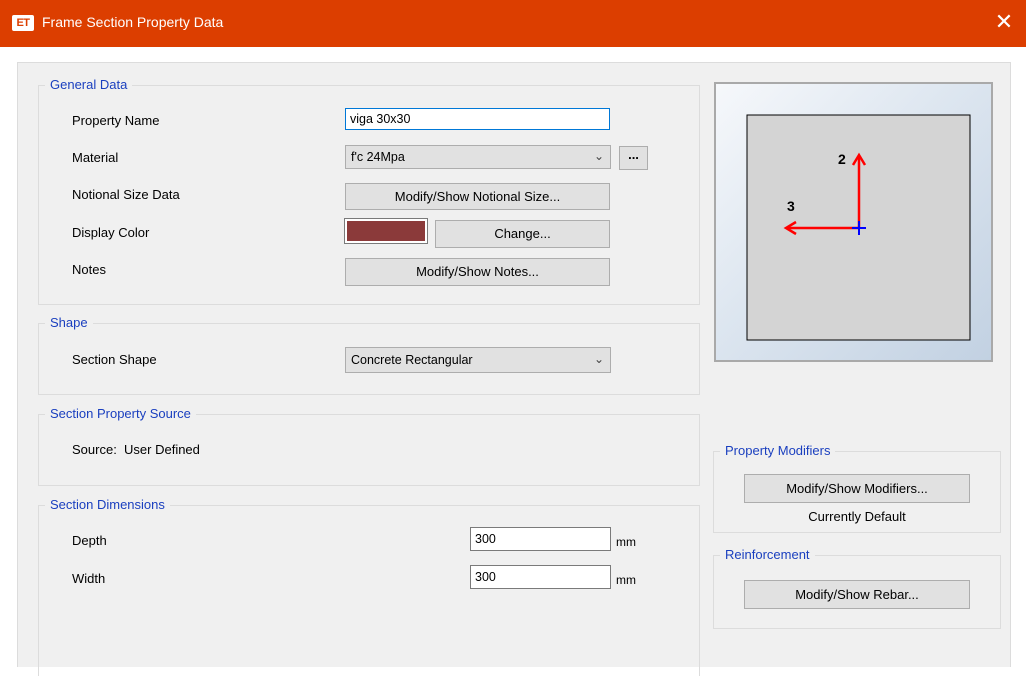 The image size is (1026, 676). What do you see at coordinates (69, 323) in the screenshot?
I see `shape-title: Shape` at bounding box center [69, 323].